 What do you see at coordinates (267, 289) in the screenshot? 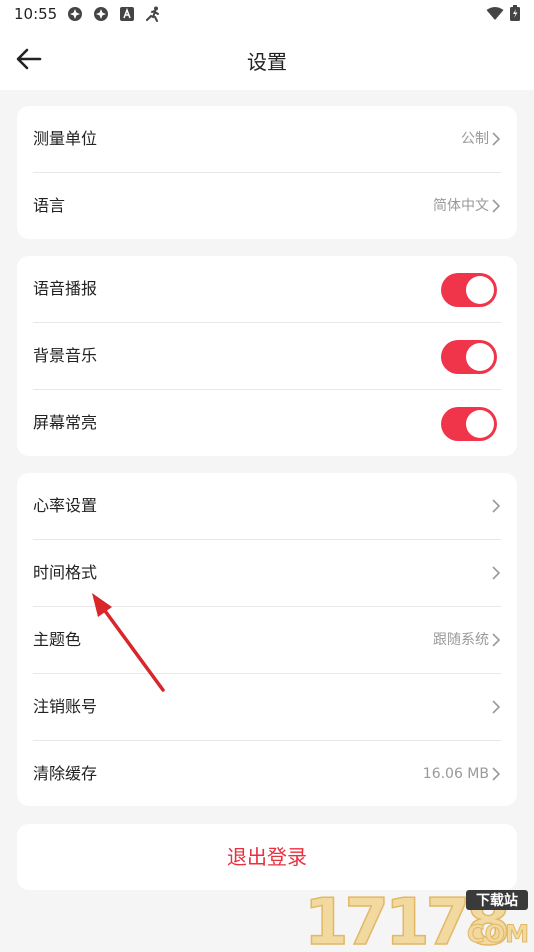
I see `voice-broadcast-row: 语音播报` at bounding box center [267, 289].